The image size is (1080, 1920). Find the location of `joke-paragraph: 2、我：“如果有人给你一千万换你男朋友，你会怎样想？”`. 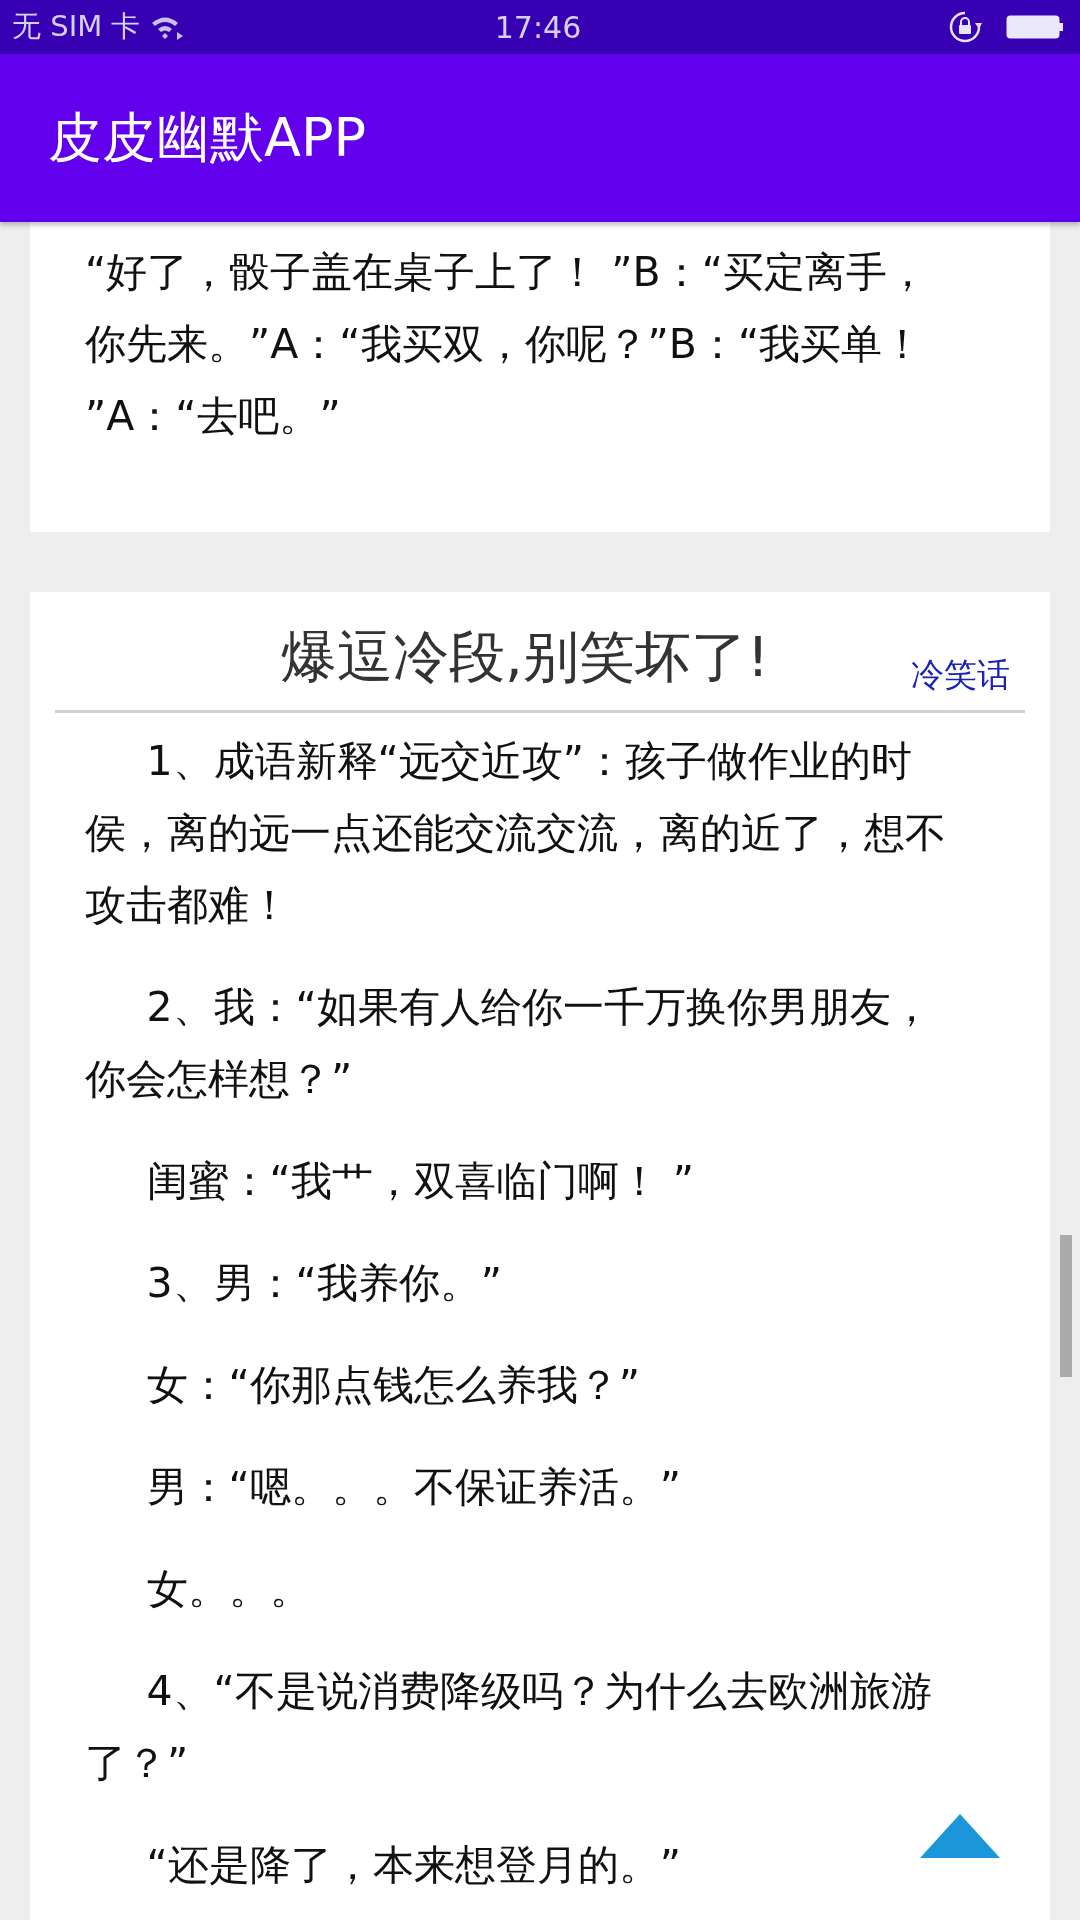

joke-paragraph: 2、我：“如果有人给你一千万换你男朋友，你会怎样想？” is located at coordinates (509, 1043).